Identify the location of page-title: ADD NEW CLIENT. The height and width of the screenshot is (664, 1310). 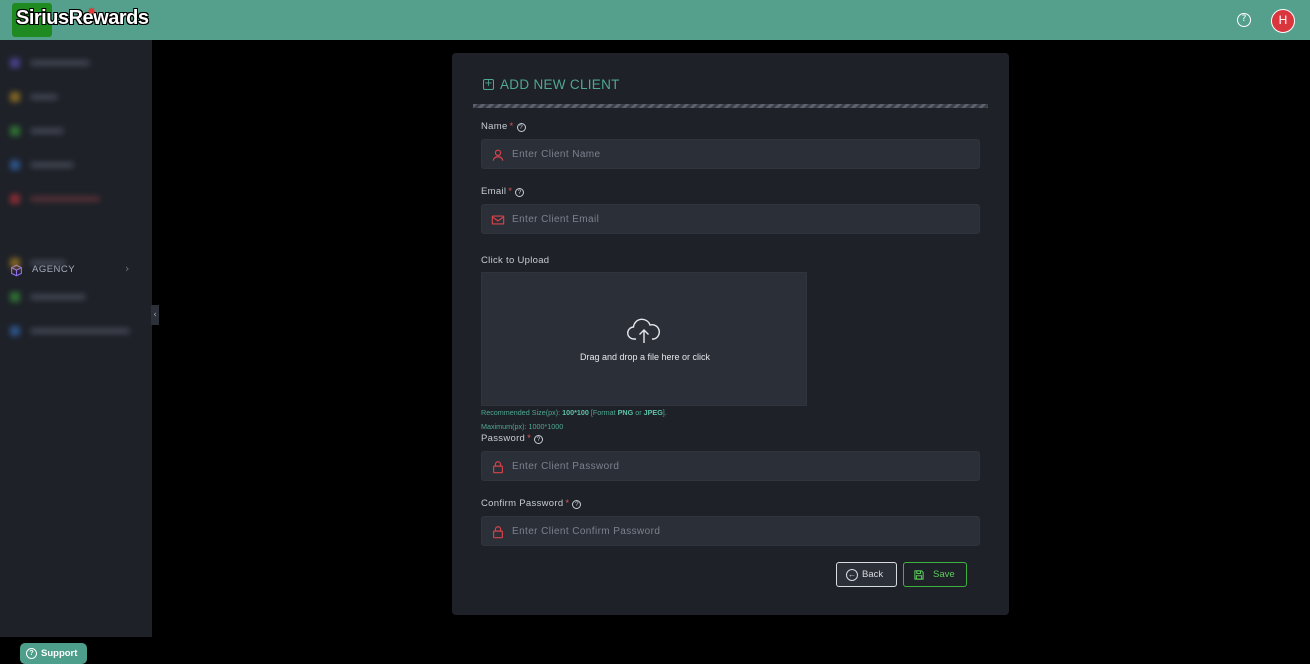
(560, 84).